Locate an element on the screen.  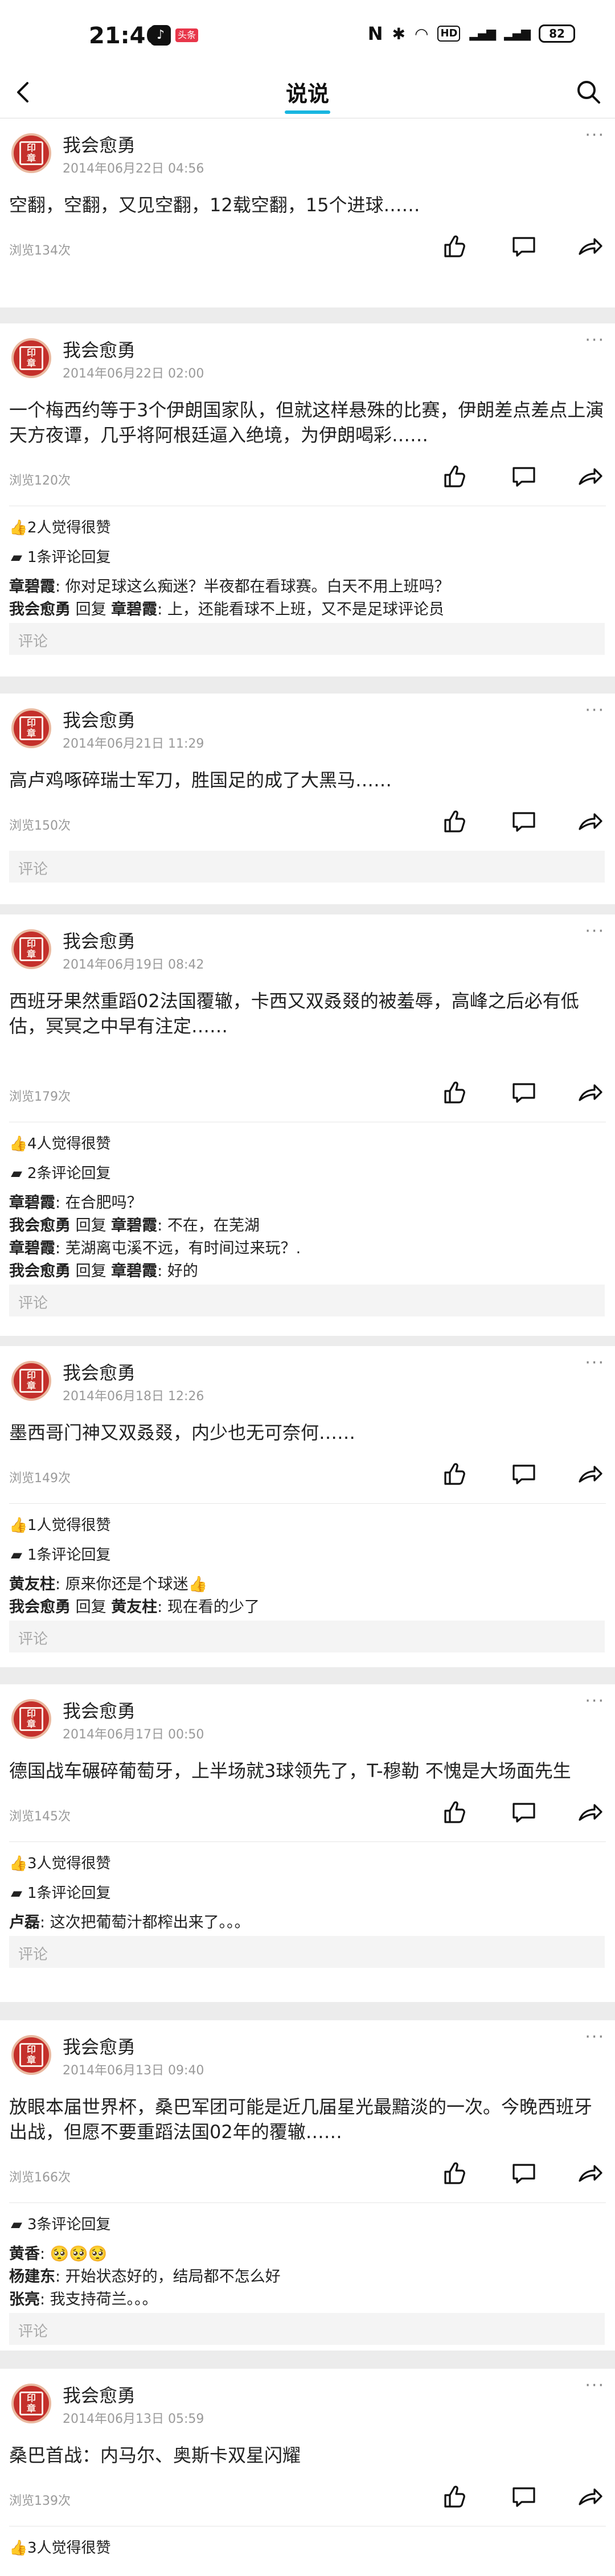
comment-line: 黄友柱: 原来你还是个球迷👍 is located at coordinates (108, 1583).